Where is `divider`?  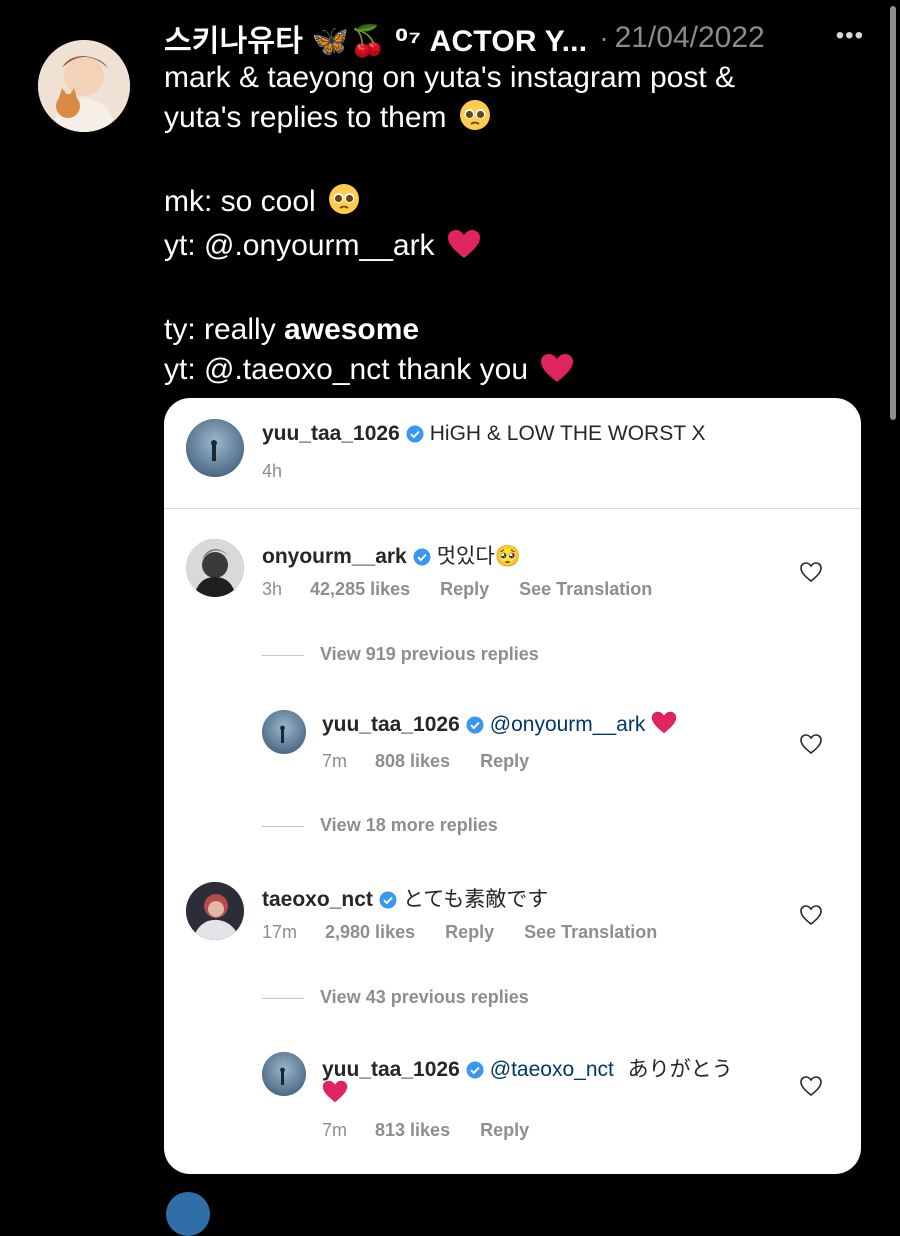 divider is located at coordinates (512, 508).